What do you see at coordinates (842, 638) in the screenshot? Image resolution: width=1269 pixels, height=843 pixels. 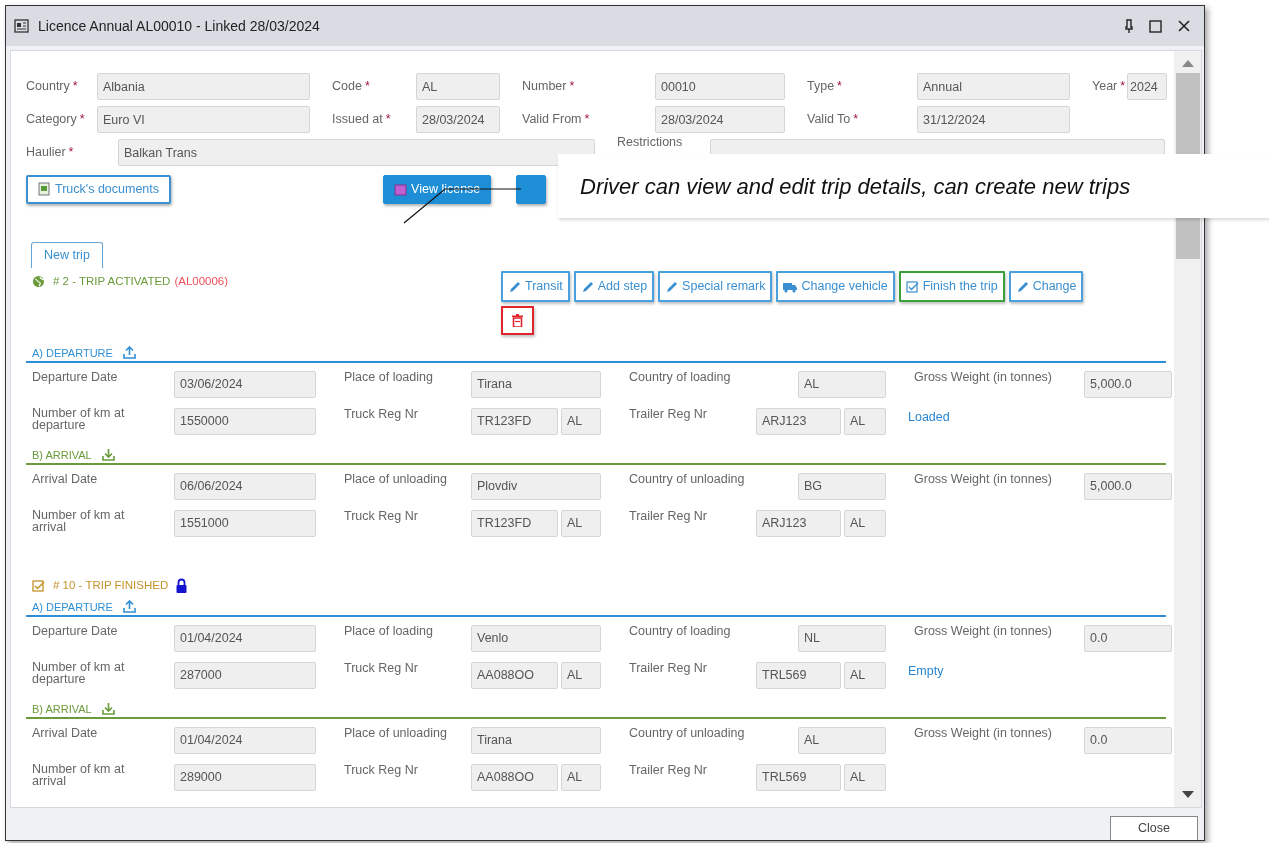 I see `input-field: NL` at bounding box center [842, 638].